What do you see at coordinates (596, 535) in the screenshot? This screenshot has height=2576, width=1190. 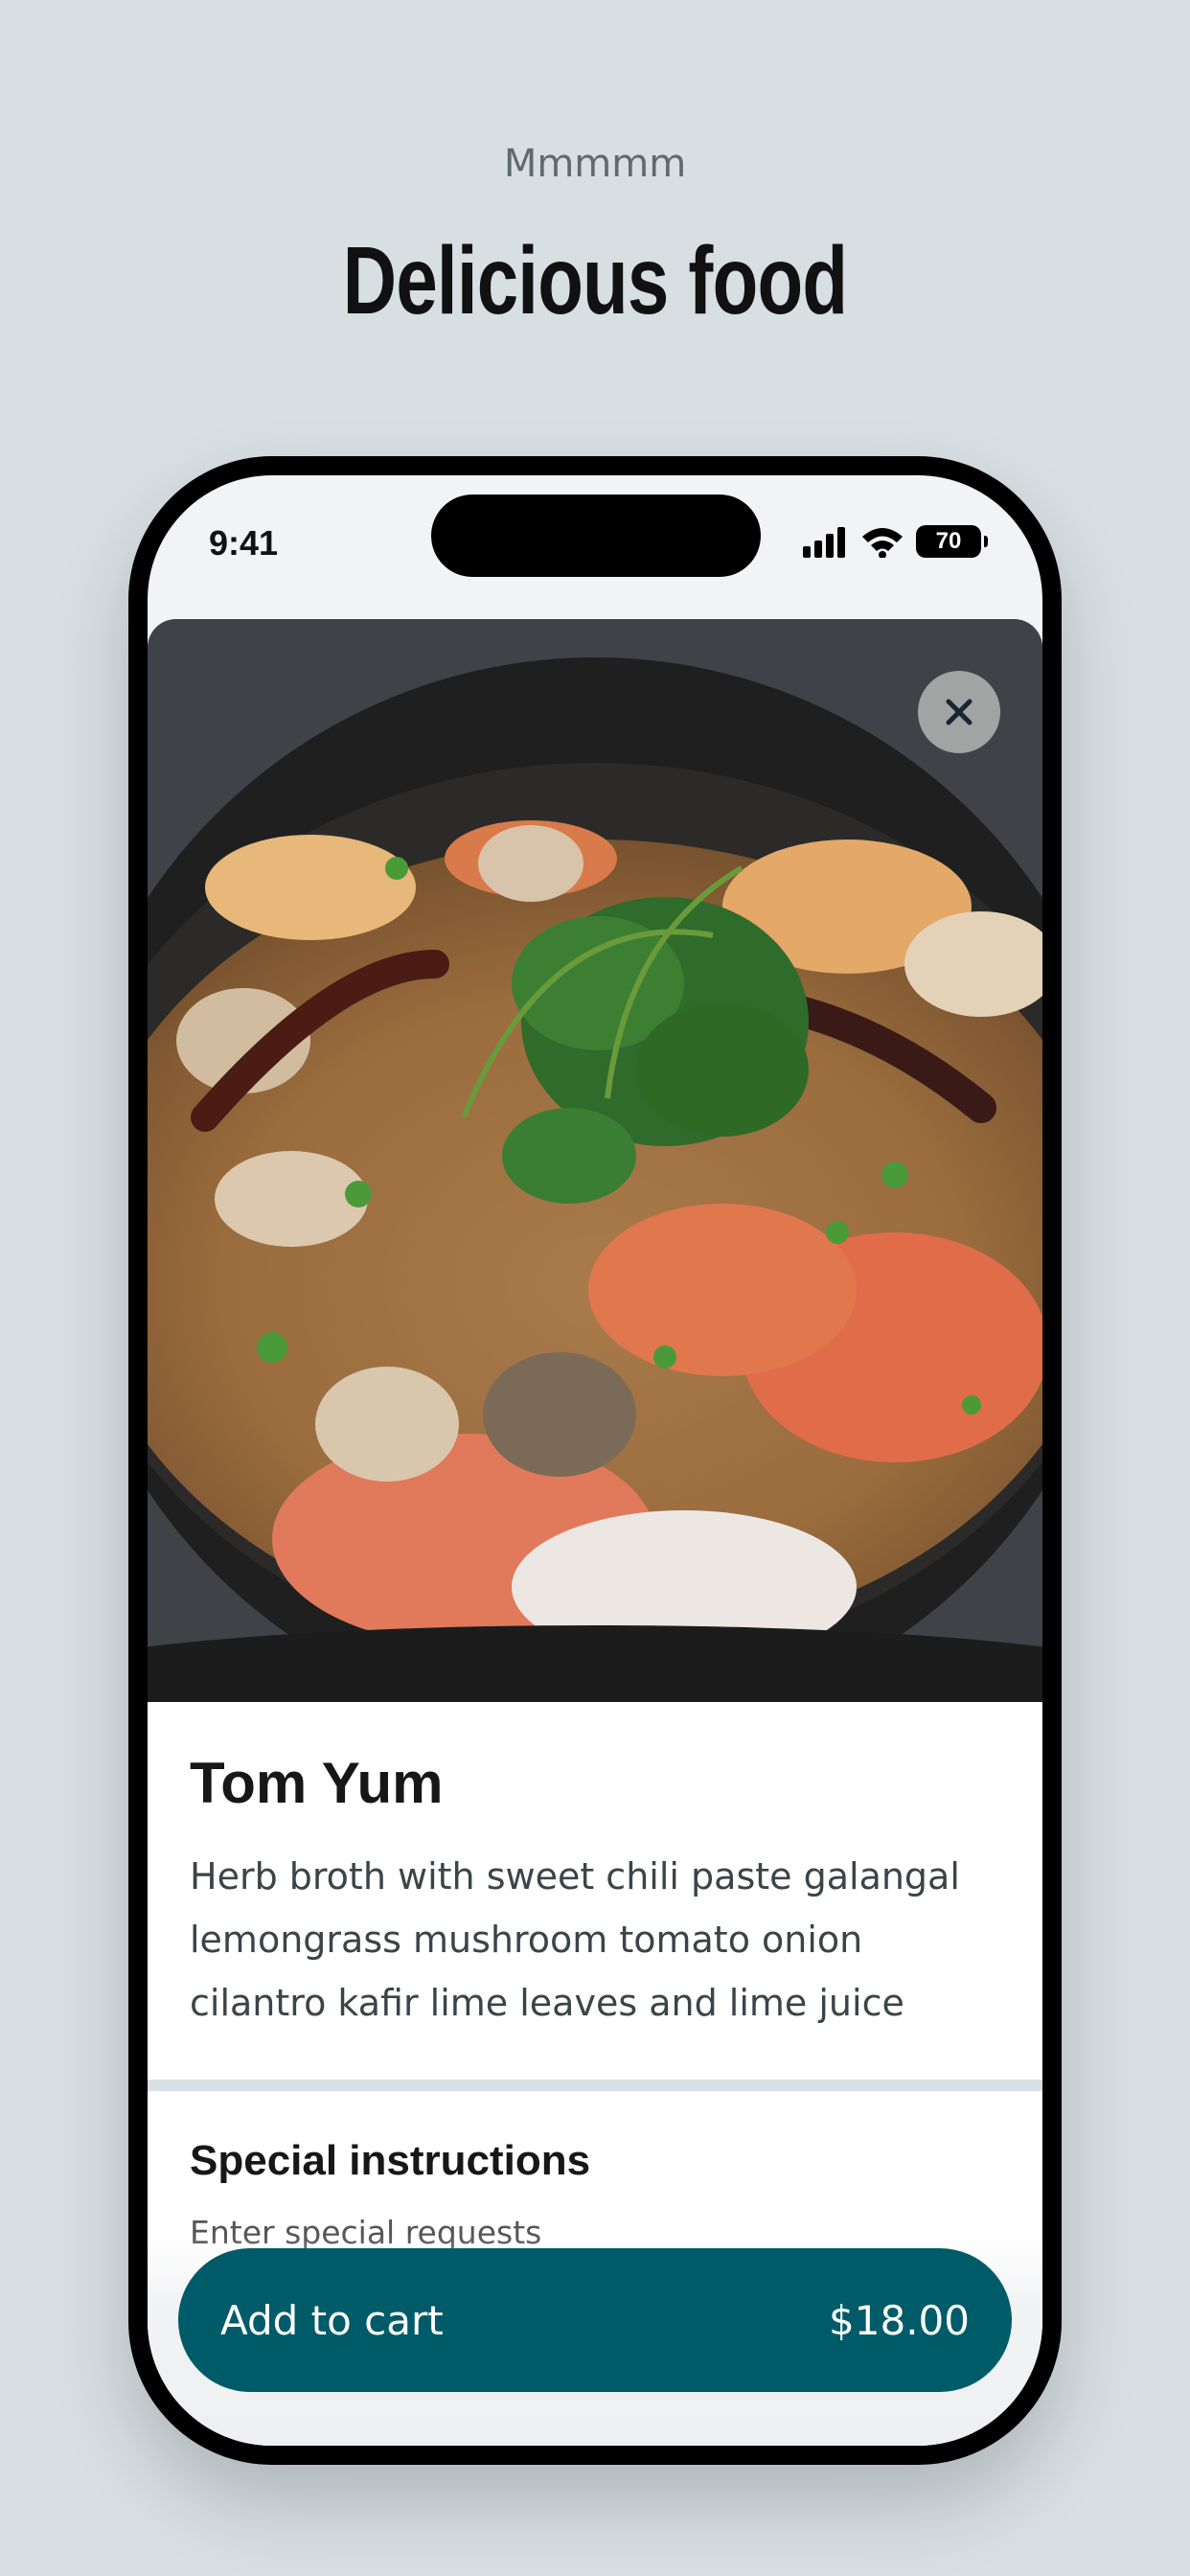 I see `dynamic-island` at bounding box center [596, 535].